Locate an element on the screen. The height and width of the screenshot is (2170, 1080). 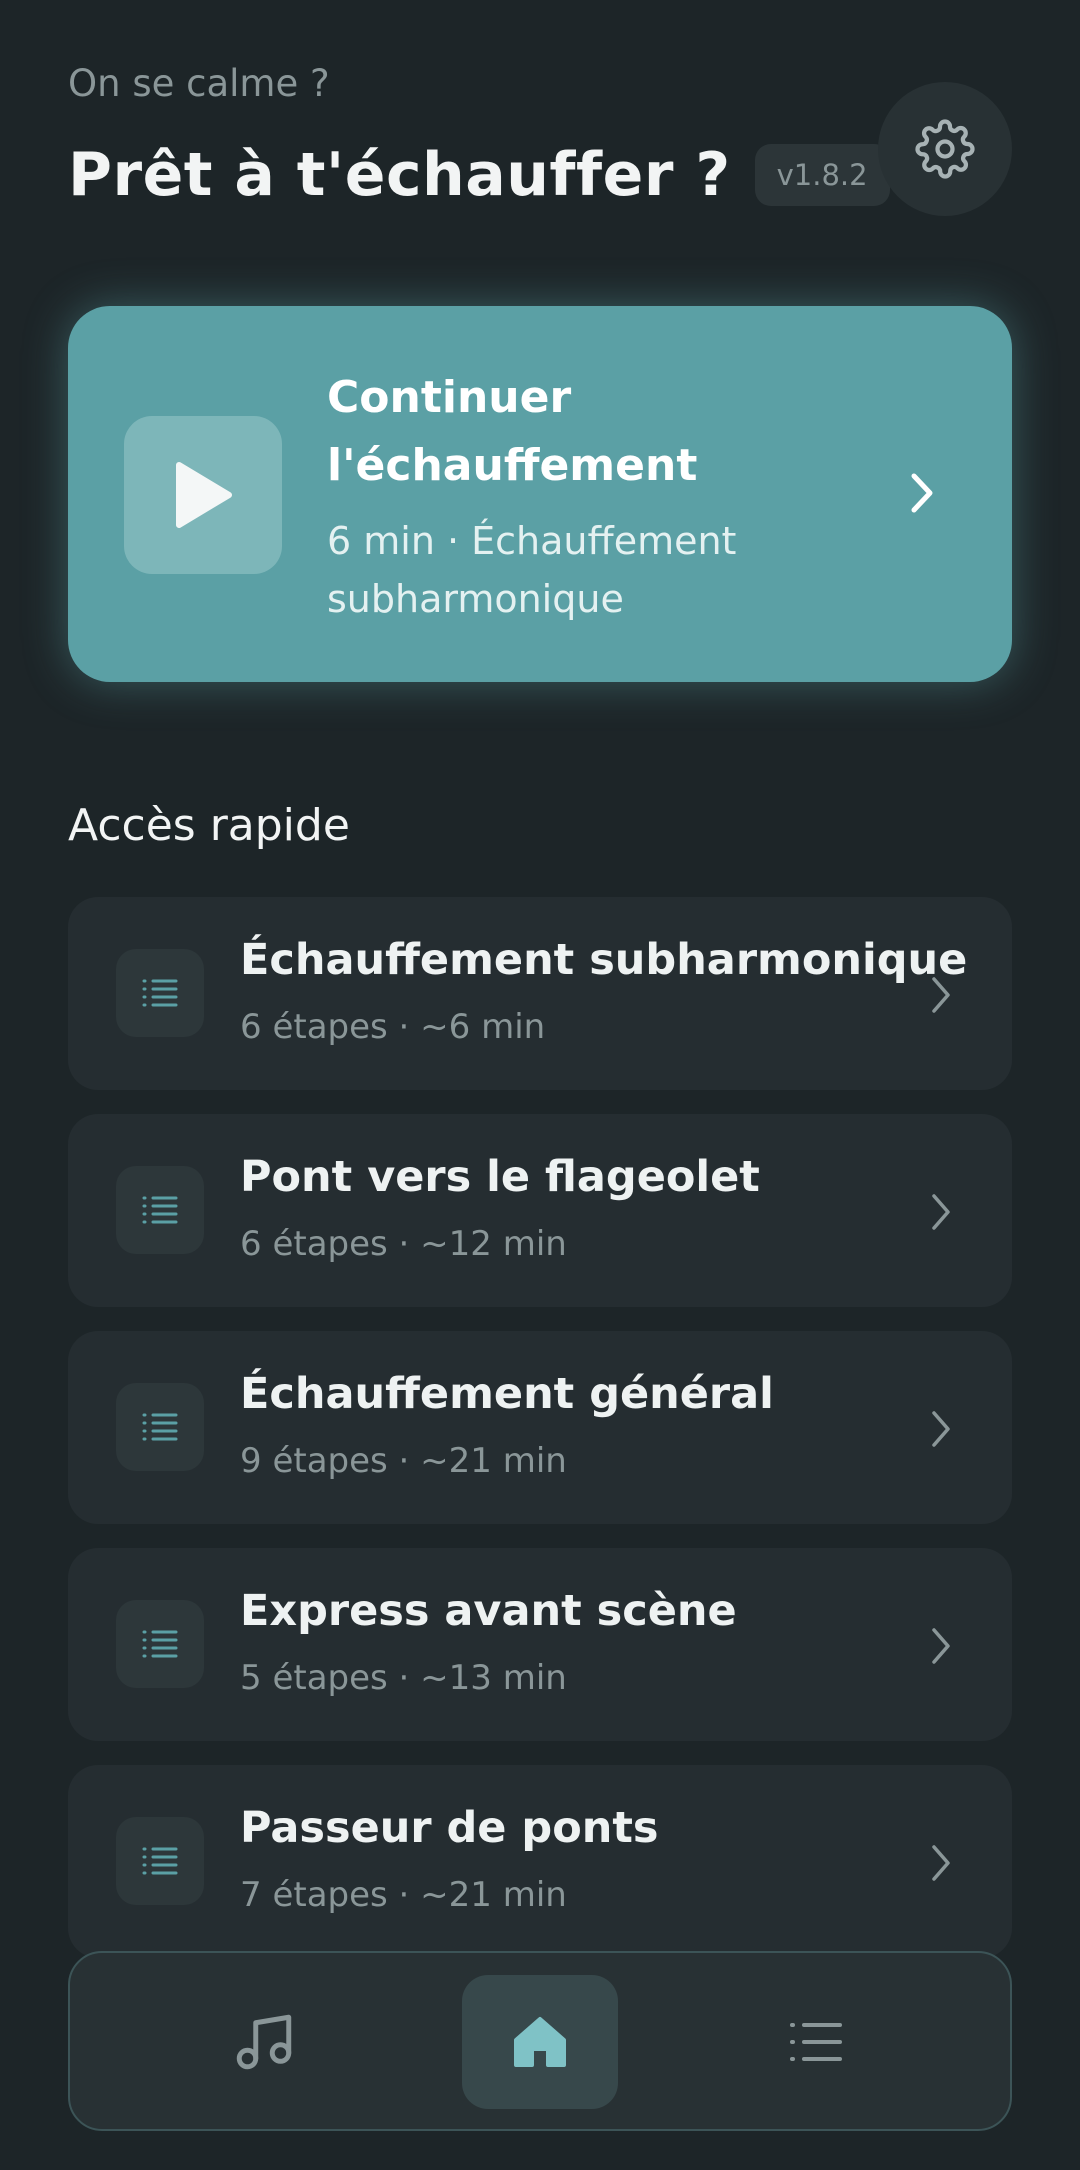
card-title: Échauffement général is located at coordinates (507, 1394).